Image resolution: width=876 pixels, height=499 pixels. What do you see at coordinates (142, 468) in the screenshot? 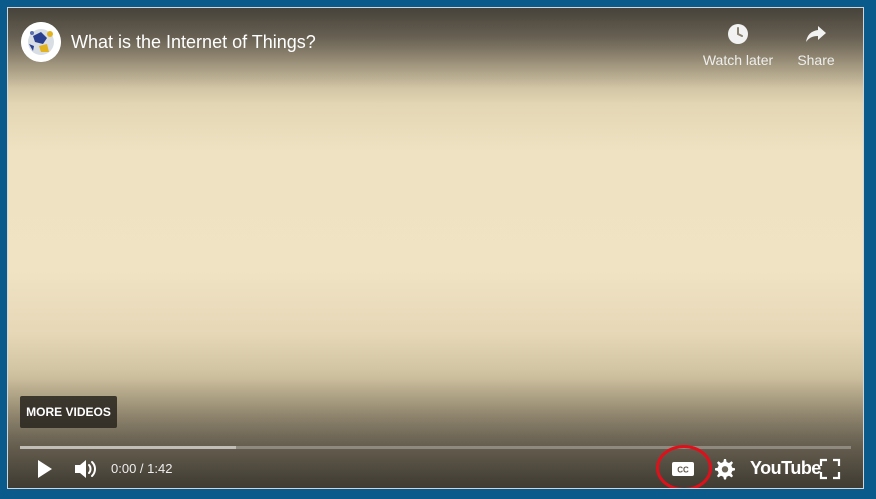
I see `time-display: 0:00 / 1:42` at bounding box center [142, 468].